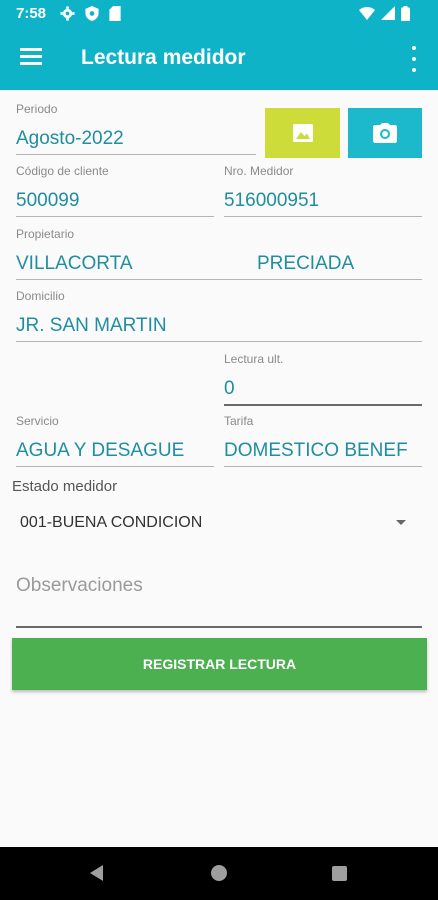  What do you see at coordinates (219, 254) in the screenshot?
I see `propietario-field: Propietario VILLACORTA PRECIADA` at bounding box center [219, 254].